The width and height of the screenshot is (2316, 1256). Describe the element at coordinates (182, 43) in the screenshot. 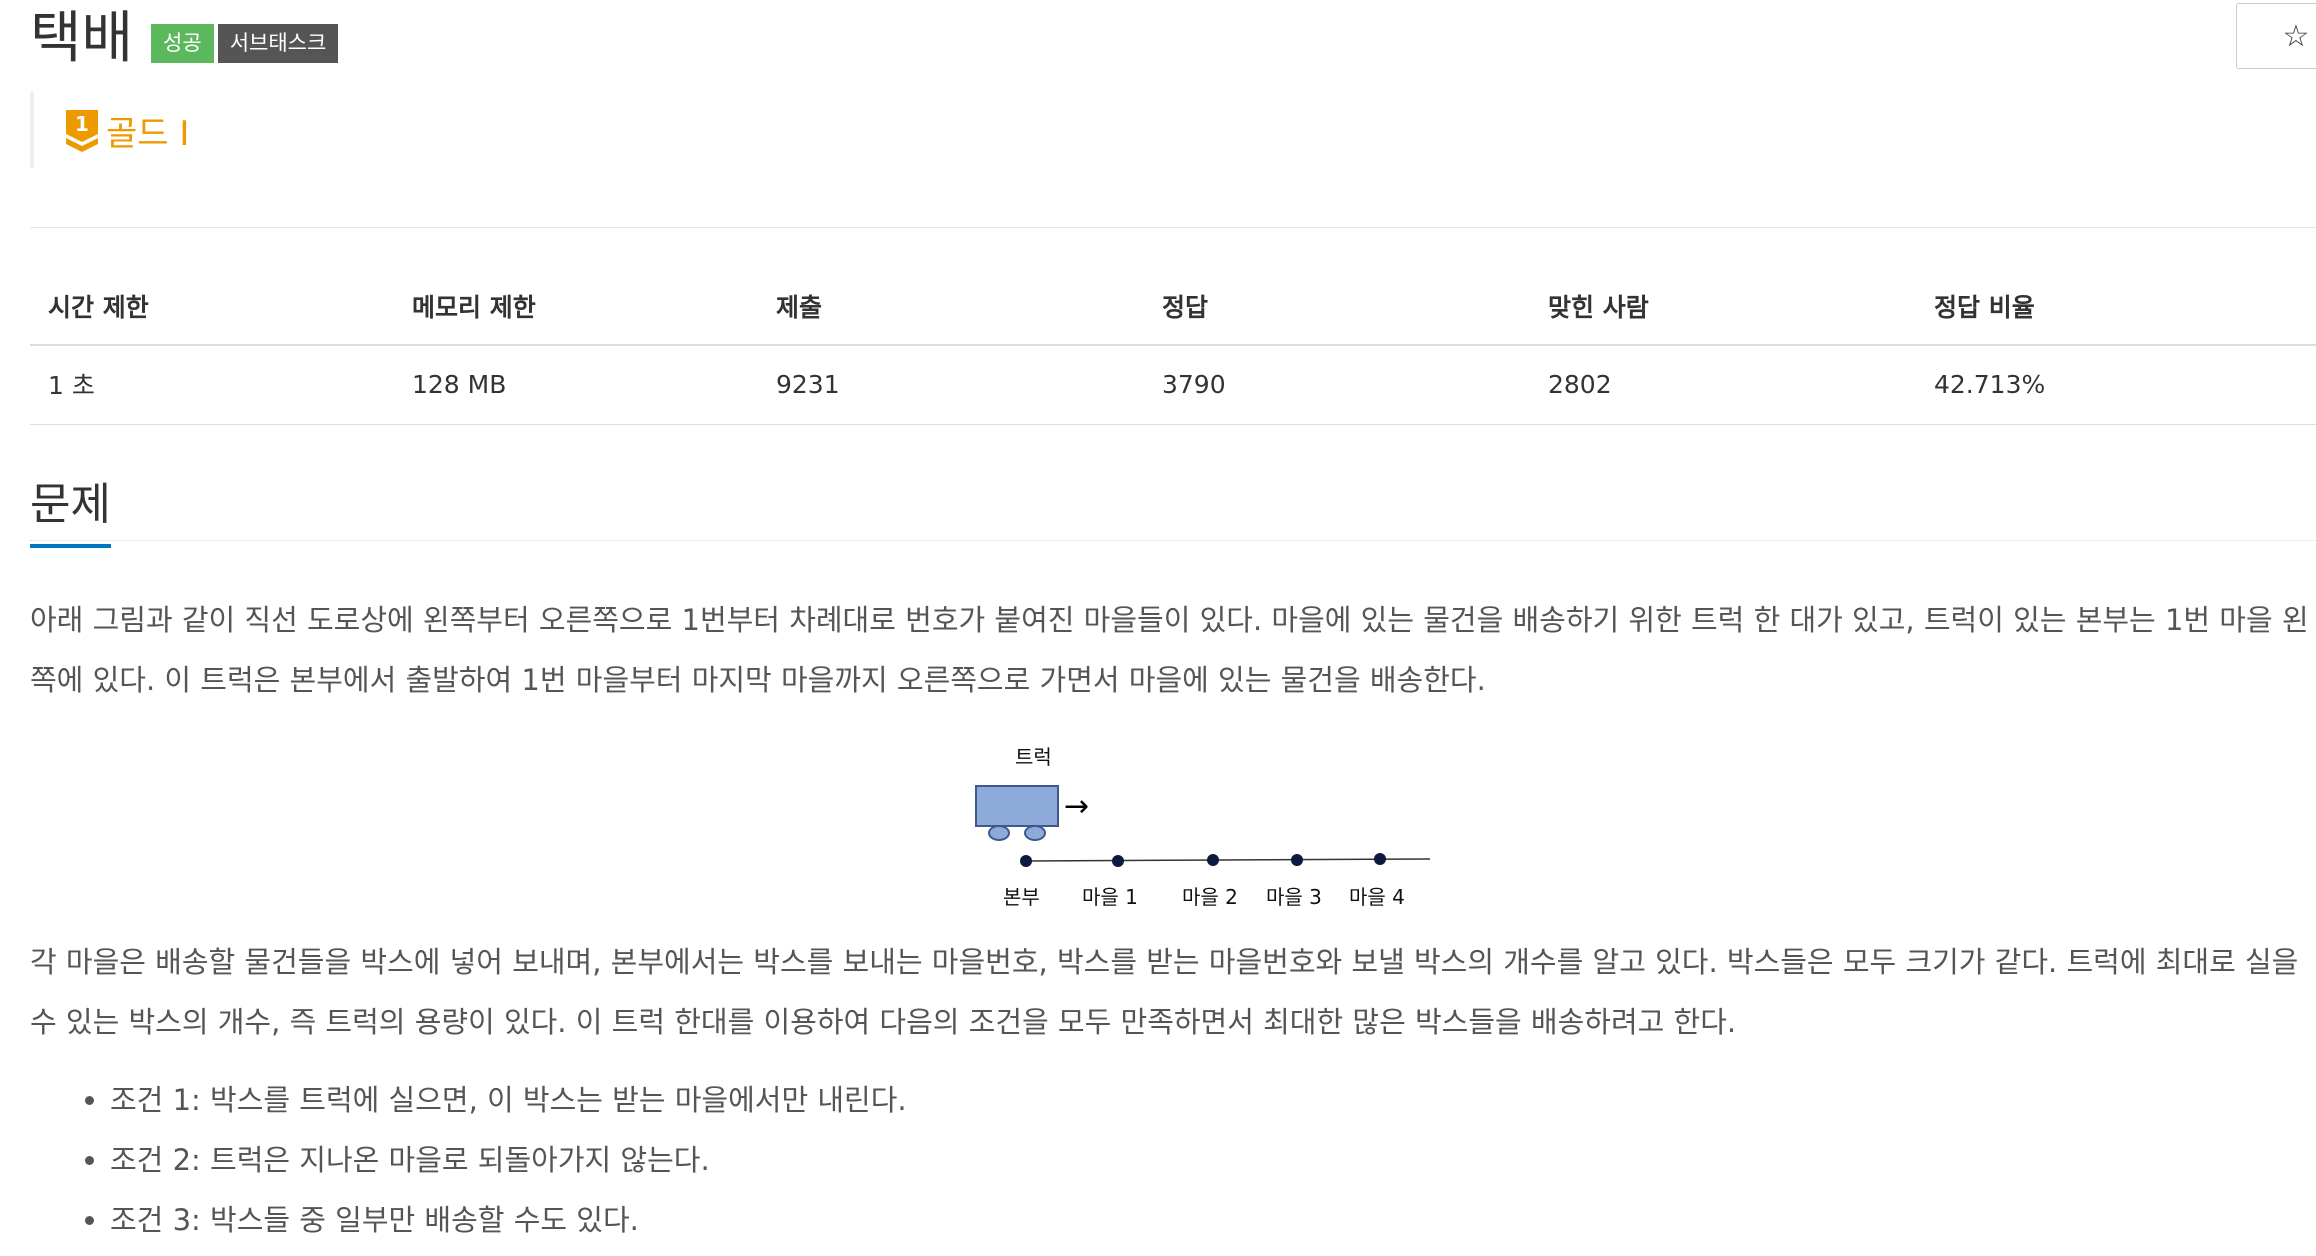

I see `success-label: 성공` at that location.